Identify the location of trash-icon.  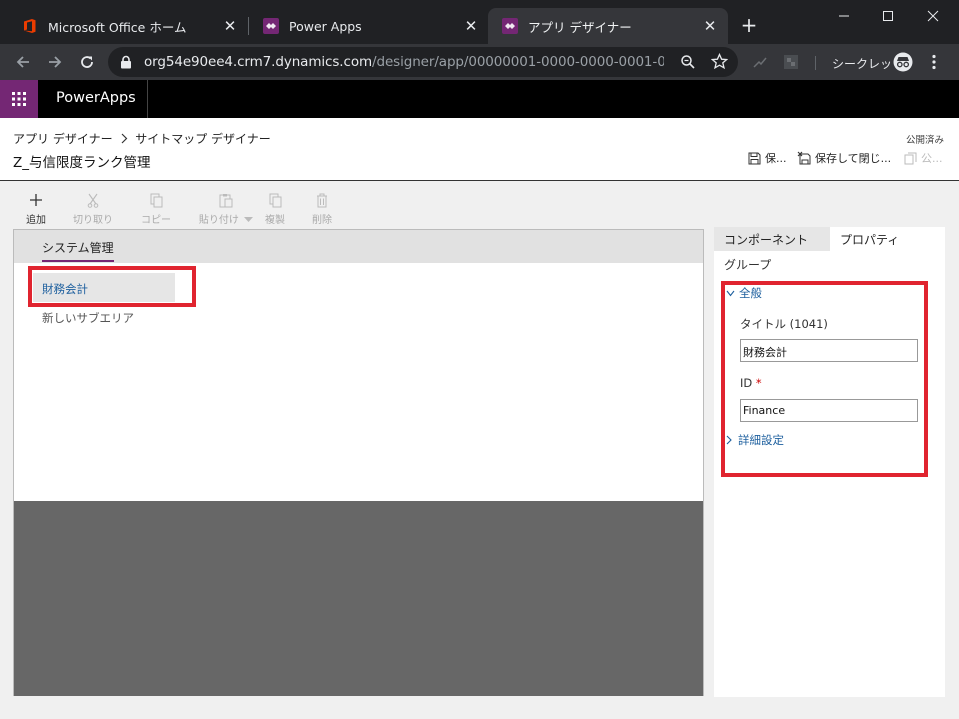
(322, 200).